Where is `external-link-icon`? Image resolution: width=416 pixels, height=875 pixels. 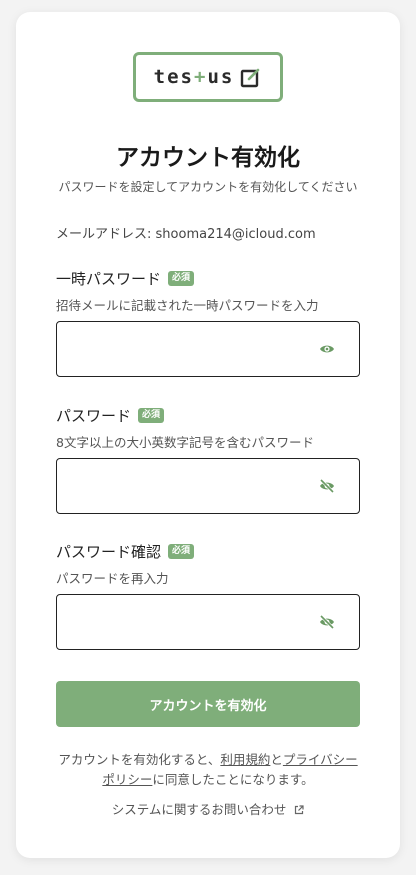 external-link-icon is located at coordinates (299, 810).